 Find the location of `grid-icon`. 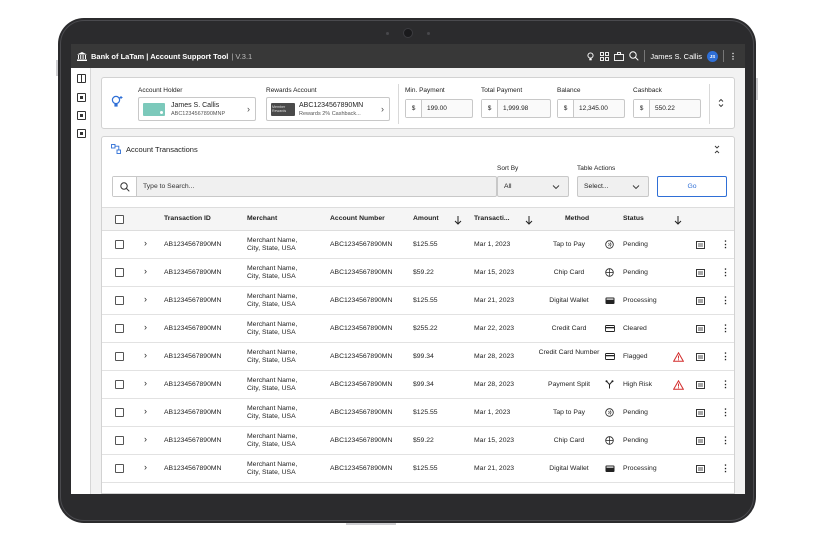

grid-icon is located at coordinates (605, 56).